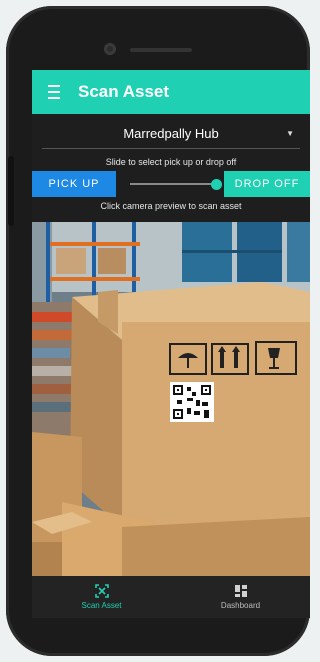  What do you see at coordinates (101, 591) in the screenshot?
I see `scan-icon` at bounding box center [101, 591].